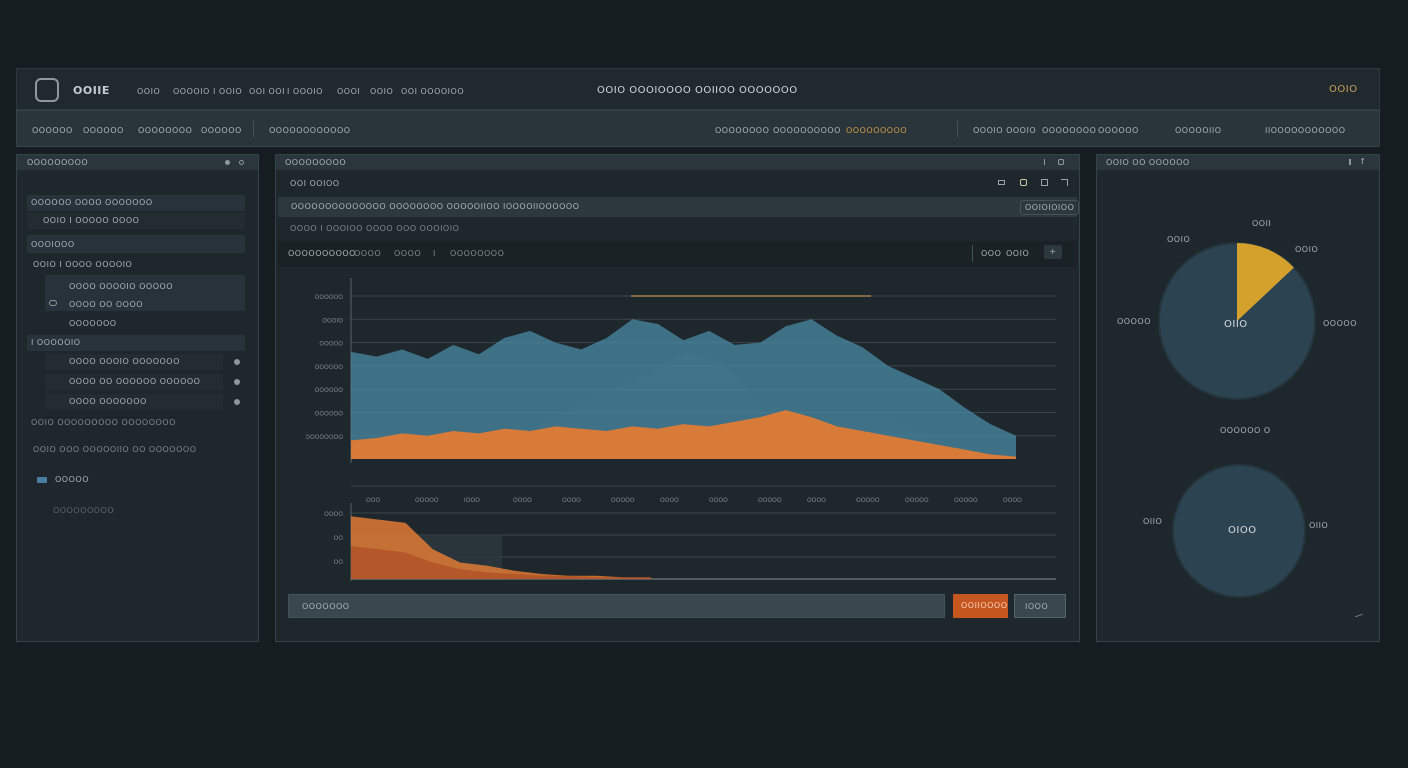 The image size is (1408, 768). Describe the element at coordinates (134, 402) in the screenshot. I see `list-item: OOOO OOOOOOO` at that location.